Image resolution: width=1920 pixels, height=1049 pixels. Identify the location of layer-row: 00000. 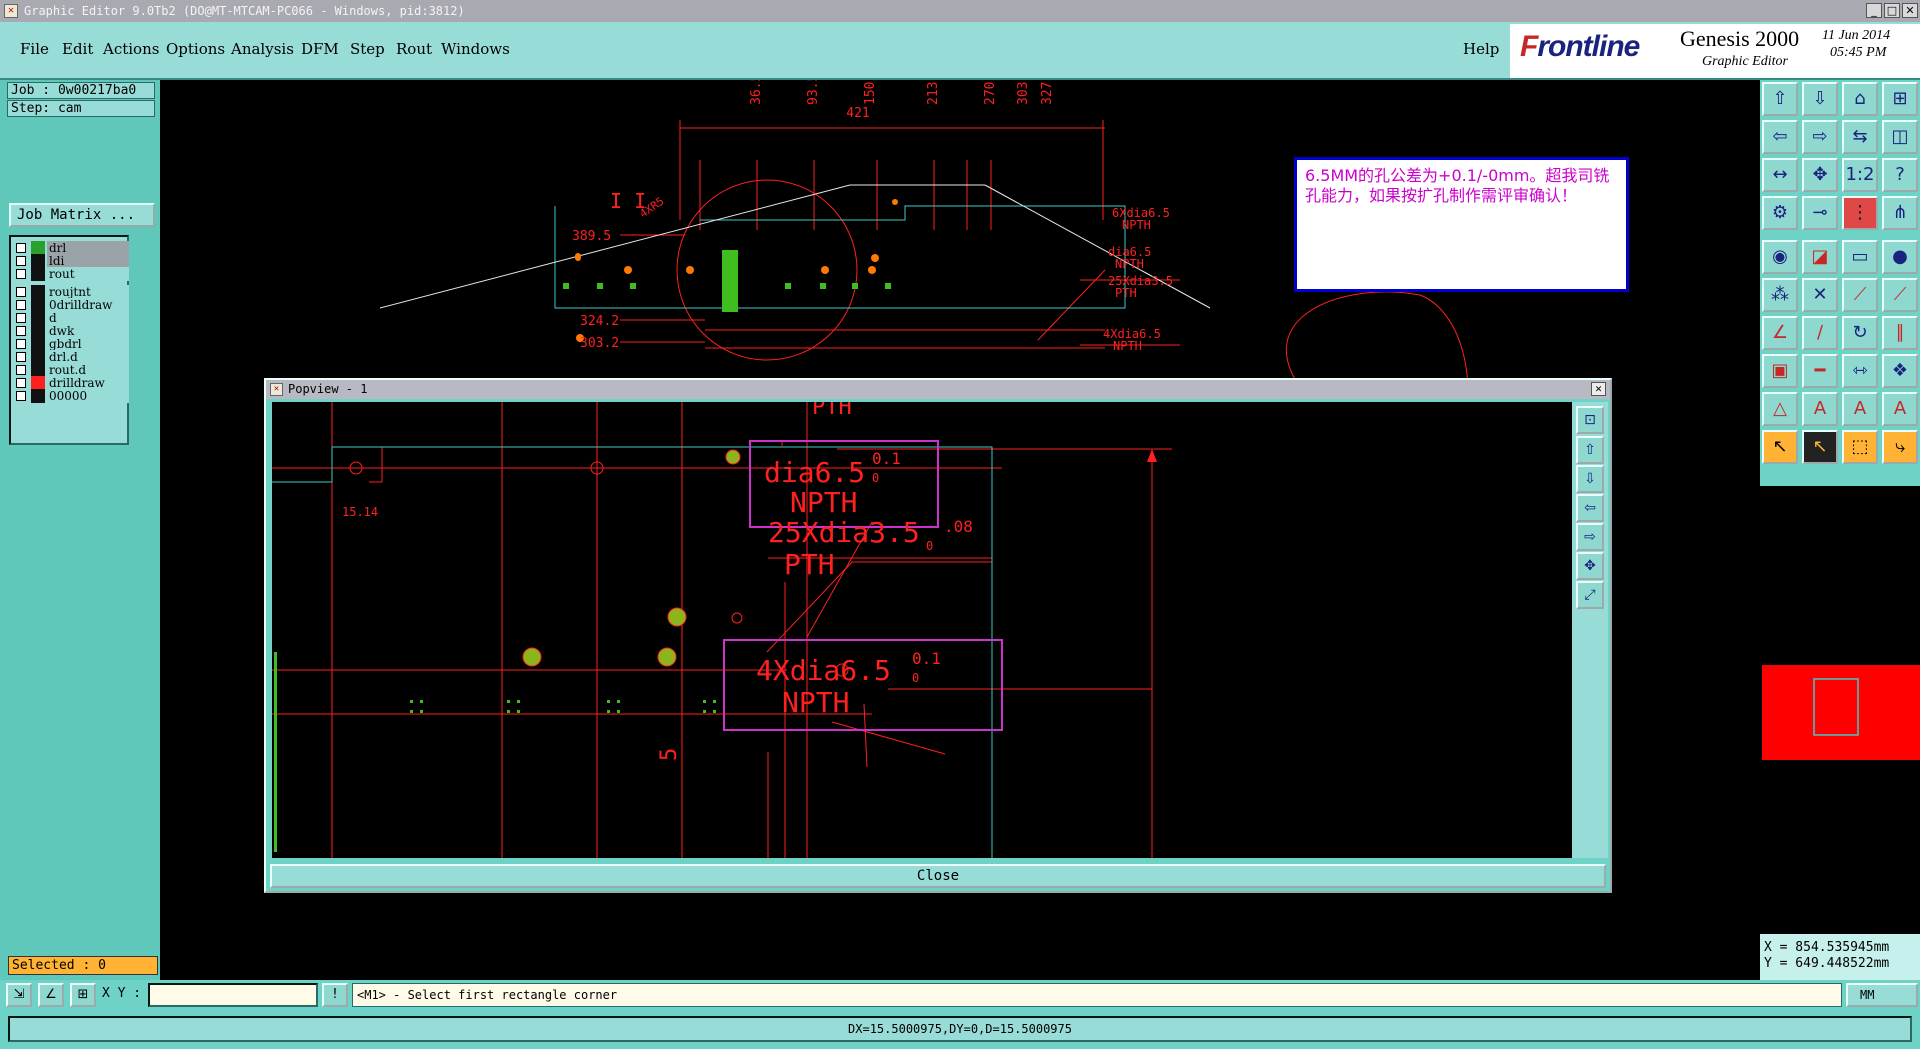
(71, 396).